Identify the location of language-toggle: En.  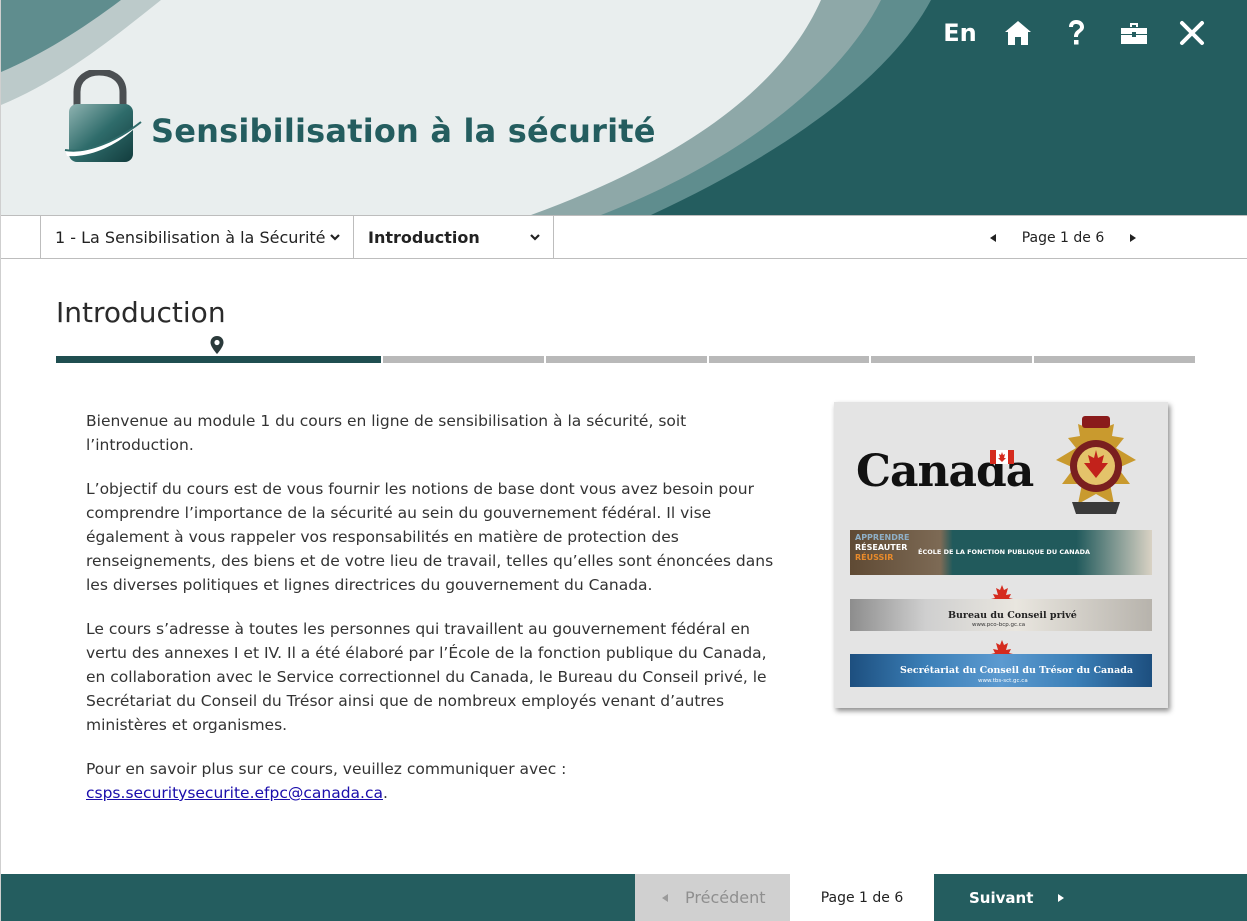
(959, 33).